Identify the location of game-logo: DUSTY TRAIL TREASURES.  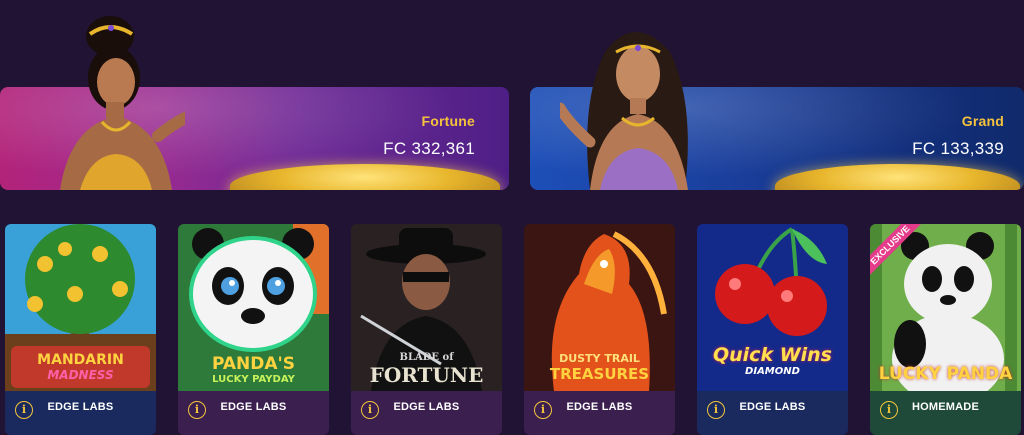
(599, 367).